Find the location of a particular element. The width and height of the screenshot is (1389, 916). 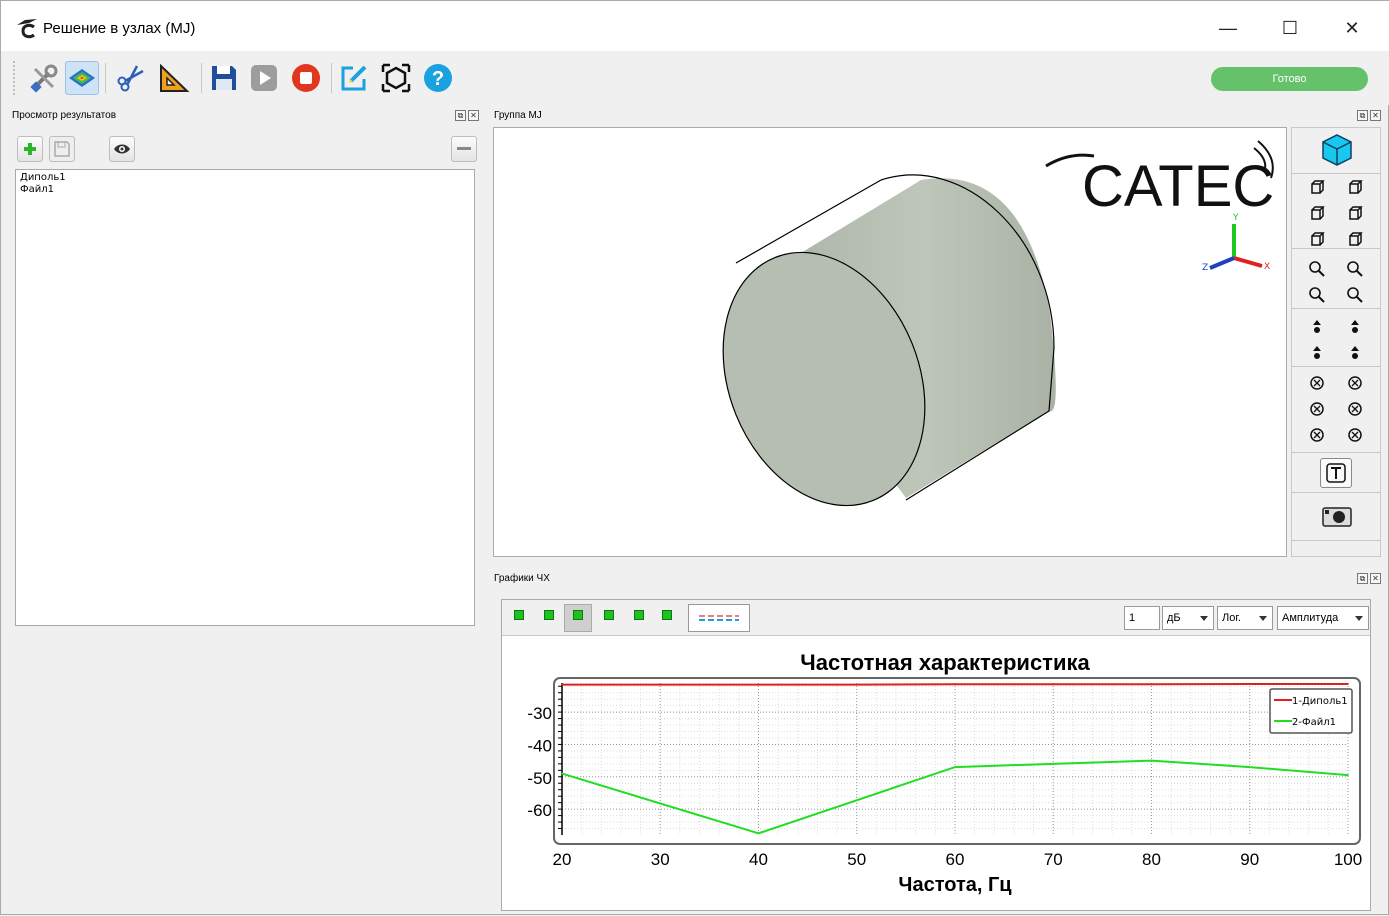

list-item: Файл1 is located at coordinates (245, 190).